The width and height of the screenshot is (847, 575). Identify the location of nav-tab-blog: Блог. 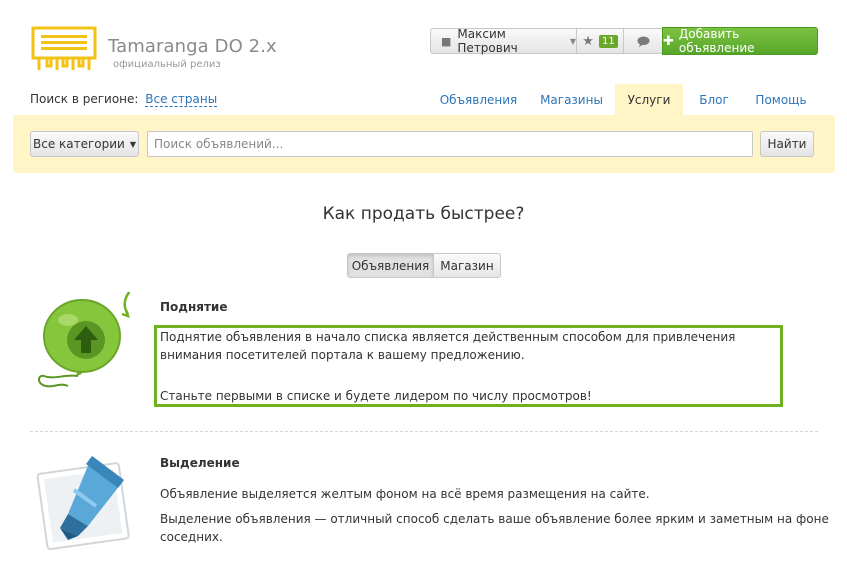
(714, 100).